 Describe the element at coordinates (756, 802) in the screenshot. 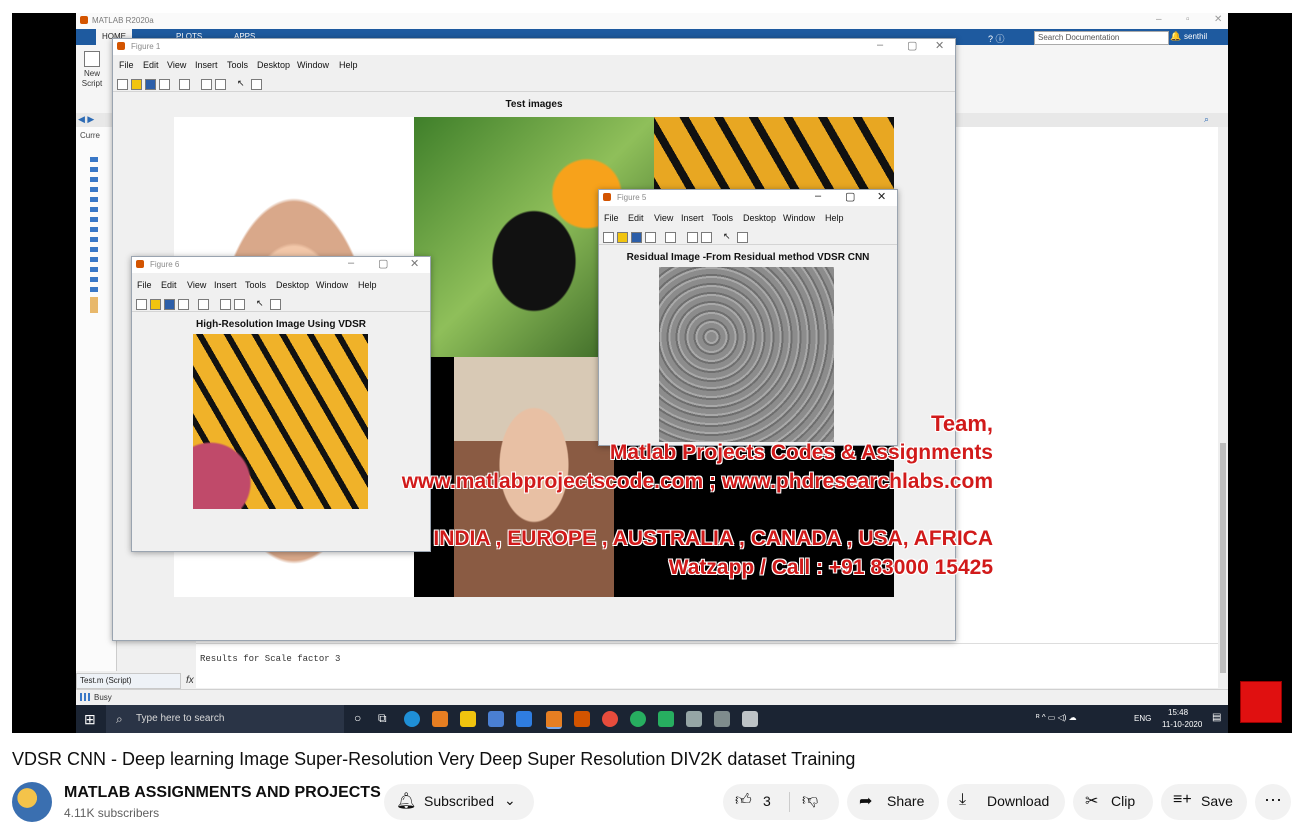

I see `like-button: 👍︎ 3` at that location.